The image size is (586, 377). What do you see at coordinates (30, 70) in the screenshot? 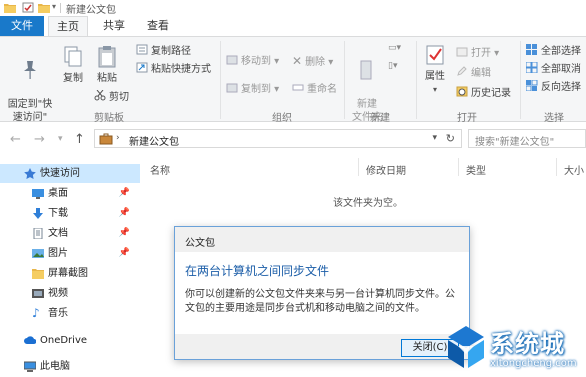
I see `pin-icon` at bounding box center [30, 70].